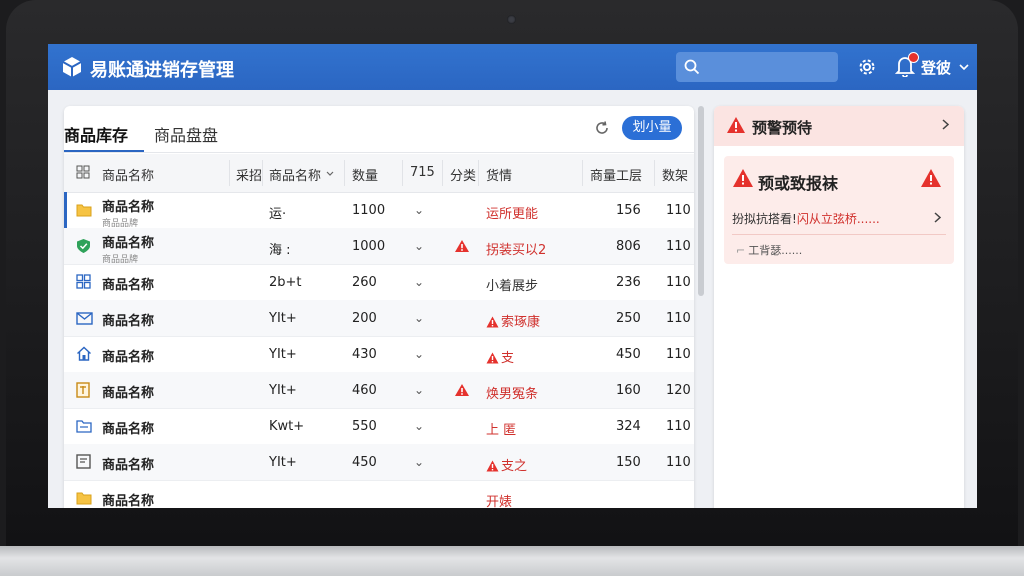  What do you see at coordinates (96, 134) in the screenshot?
I see `tab-inventory: 商品库存` at bounding box center [96, 134].